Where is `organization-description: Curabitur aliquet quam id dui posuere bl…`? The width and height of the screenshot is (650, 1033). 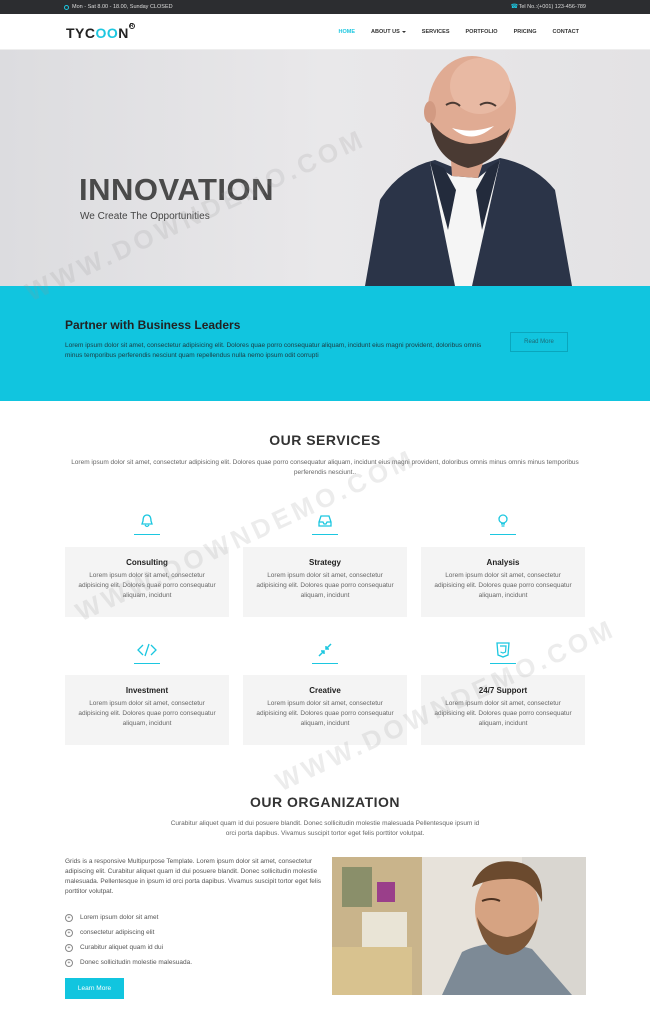
organization-description: Curabitur aliquet quam id dui posuere bl… is located at coordinates (325, 828).